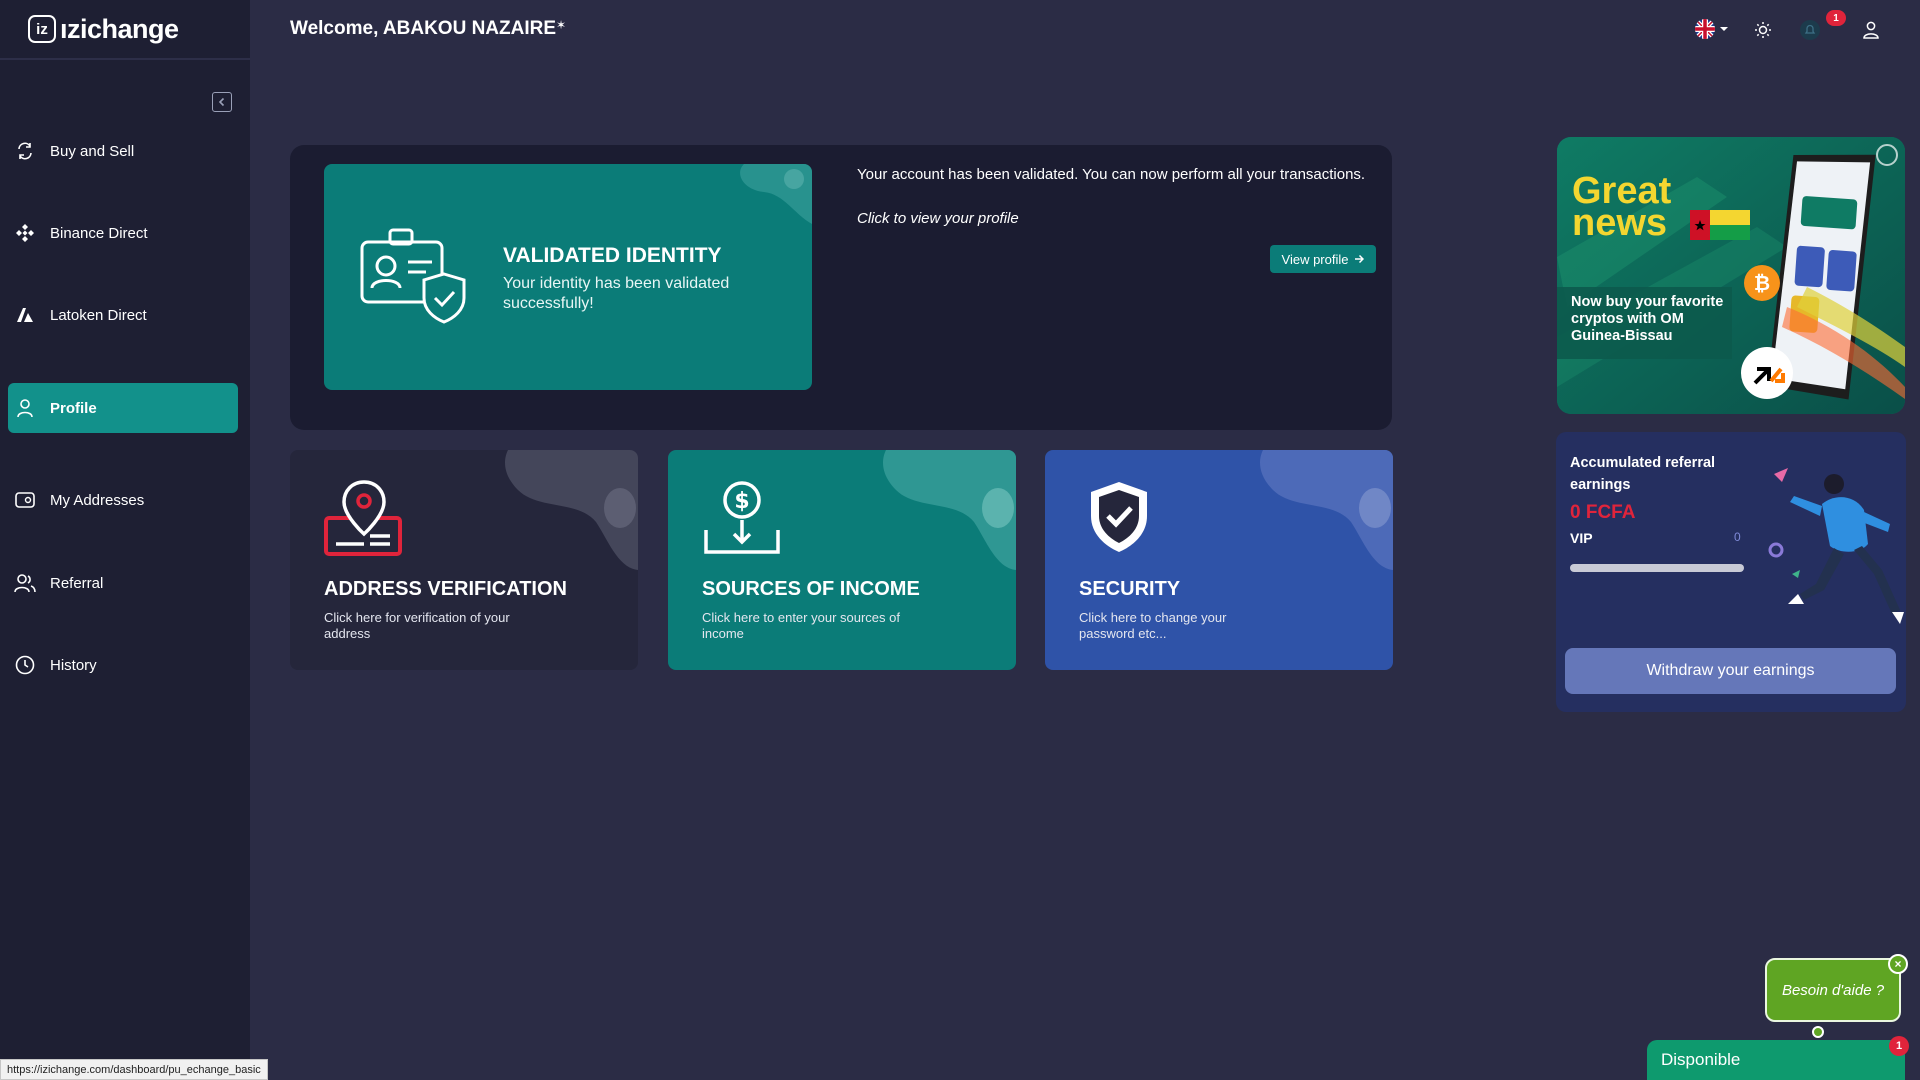 This screenshot has width=1920, height=1080. Describe the element at coordinates (25, 583) in the screenshot. I see `users-icon` at that location.